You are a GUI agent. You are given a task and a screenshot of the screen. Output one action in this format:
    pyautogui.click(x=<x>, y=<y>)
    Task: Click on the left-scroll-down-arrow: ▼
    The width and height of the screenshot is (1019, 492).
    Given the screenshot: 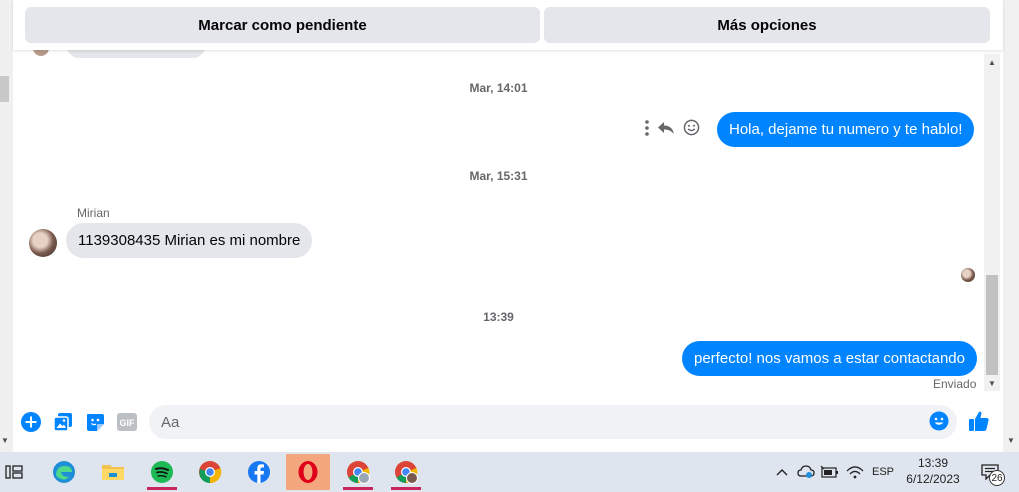 What is the action you would take?
    pyautogui.click(x=5, y=440)
    